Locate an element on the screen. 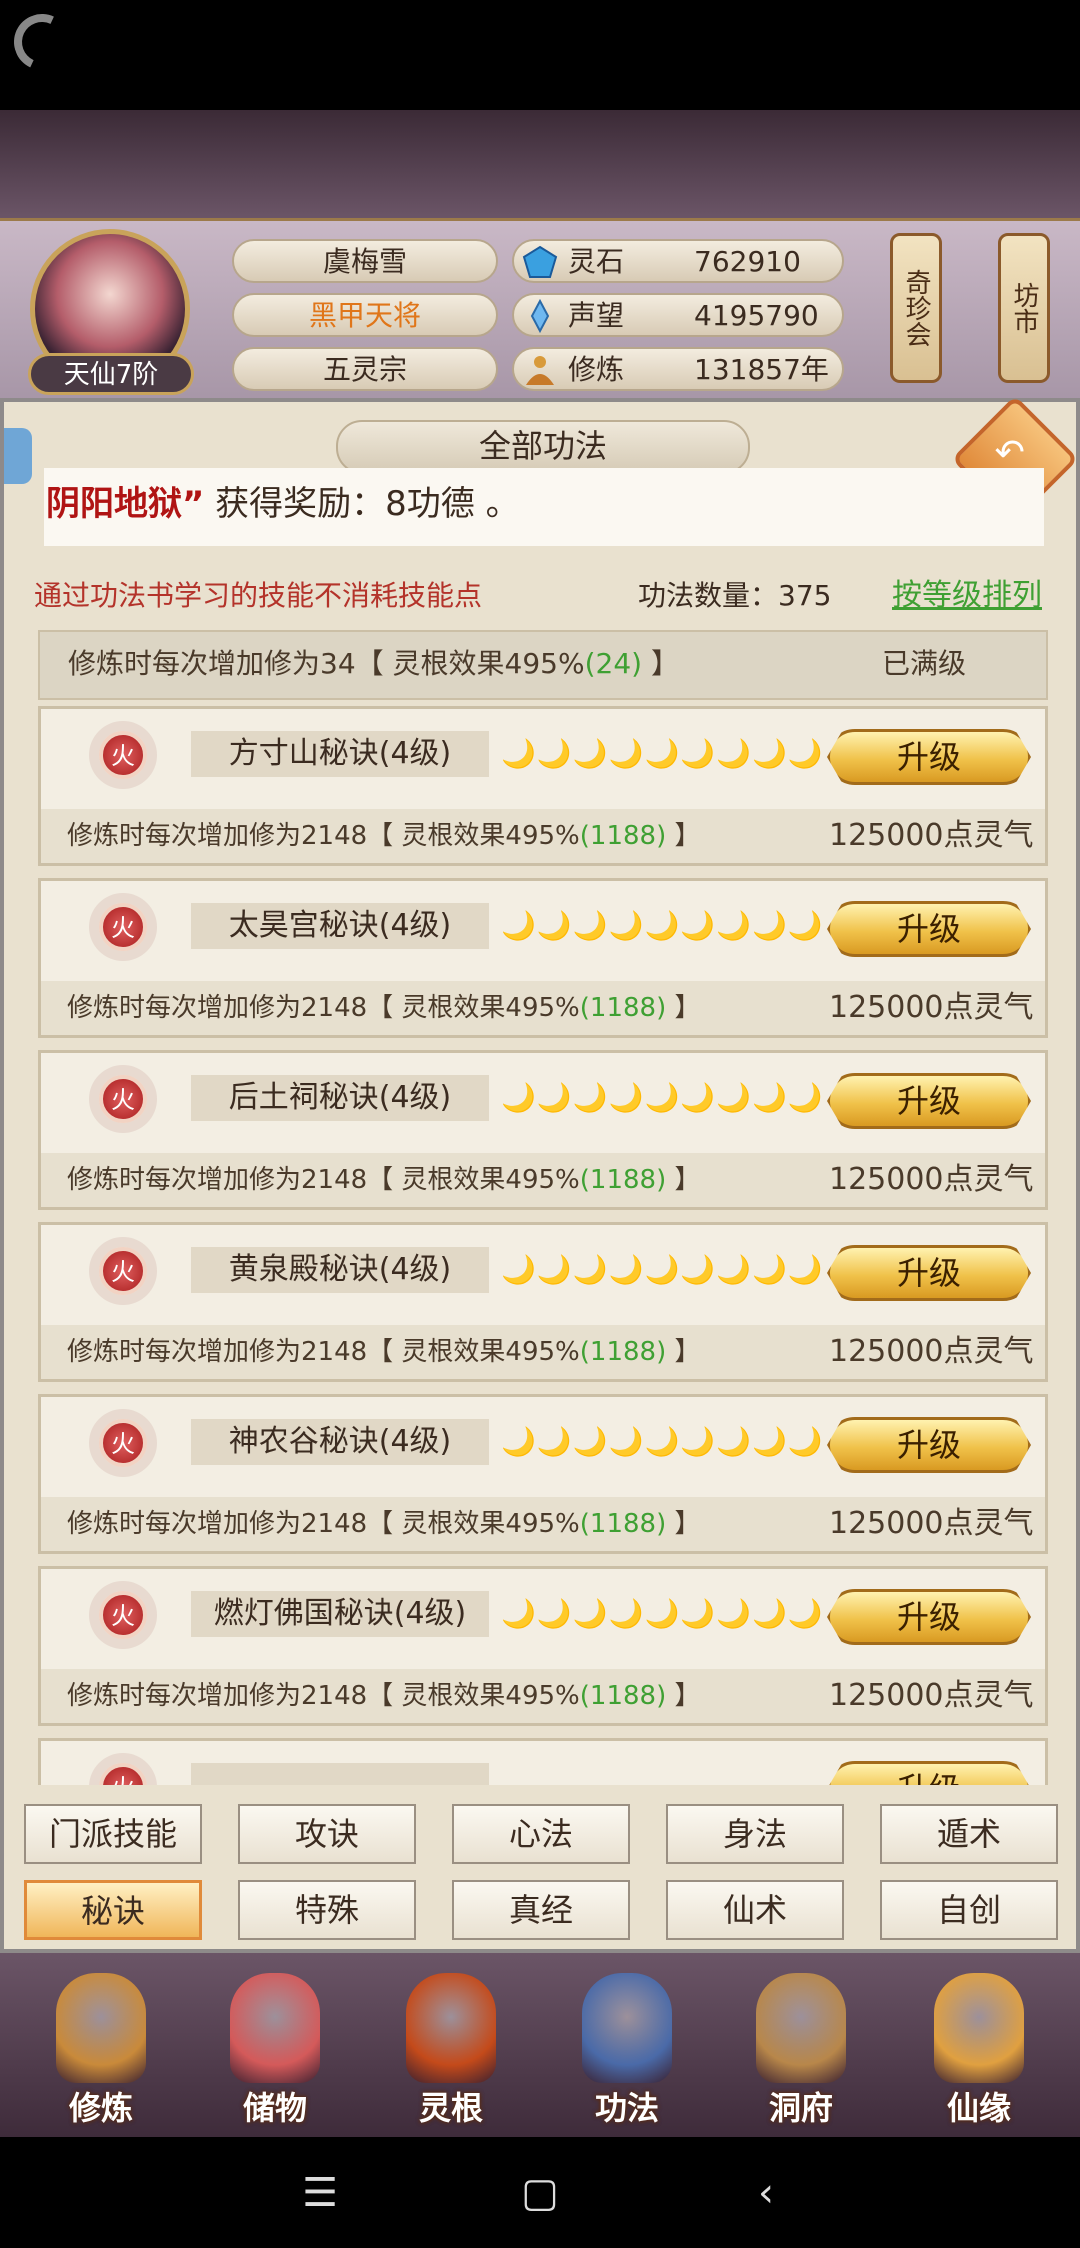  tab-3: 身法 is located at coordinates (755, 1834).